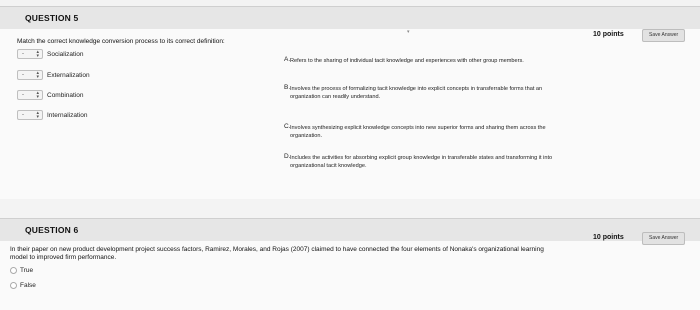 The image size is (700, 310). Describe the element at coordinates (30, 75) in the screenshot. I see `match-select-externalization: - ▴ ▾` at that location.